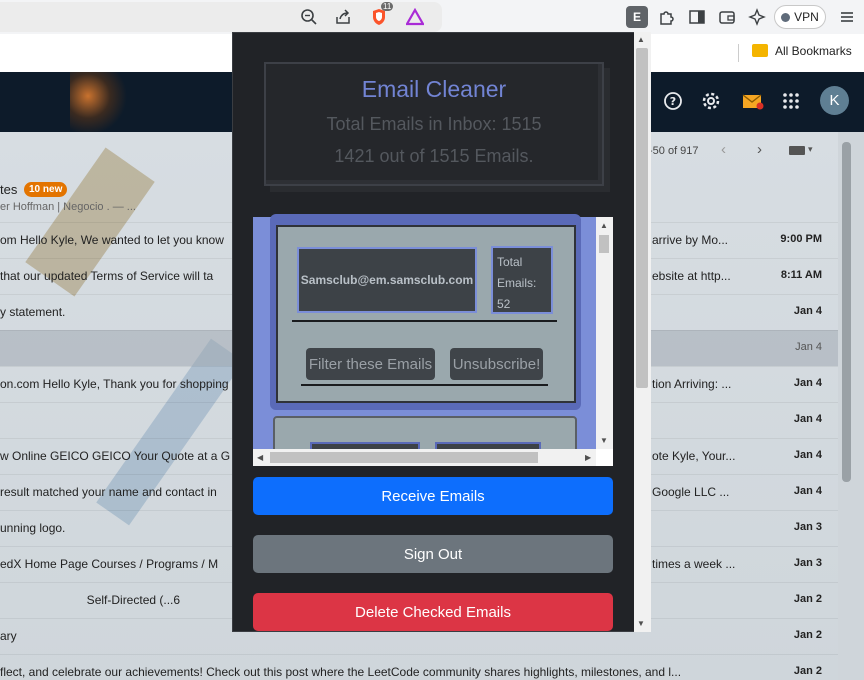 This screenshot has height=680, width=864. I want to click on vpn-status-dot, so click(786, 17).